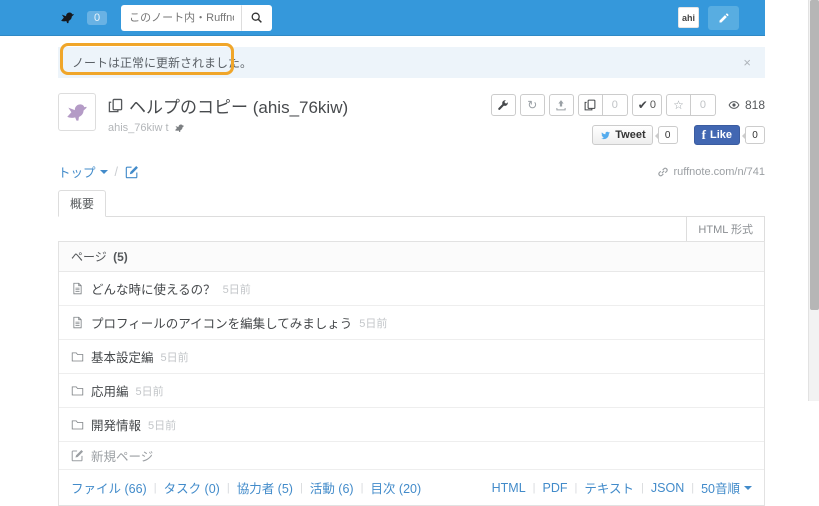 Image resolution: width=819 pixels, height=506 pixels. I want to click on upload-button, so click(561, 105).